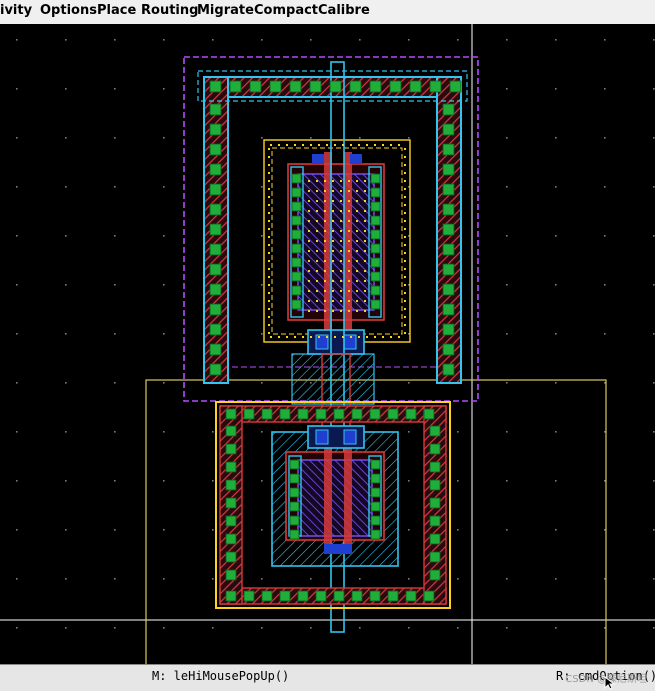  I want to click on menu-options: Options, so click(68, 10).